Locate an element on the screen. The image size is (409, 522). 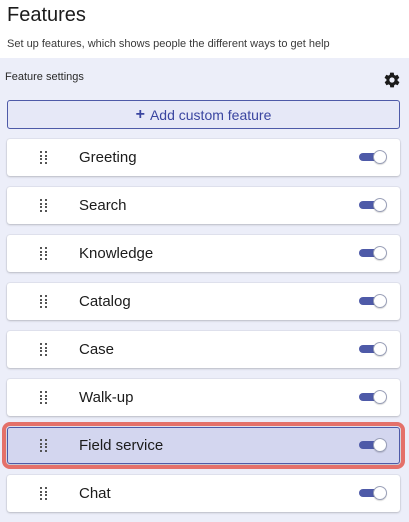
feature-toggle-chat is located at coordinates (373, 493).